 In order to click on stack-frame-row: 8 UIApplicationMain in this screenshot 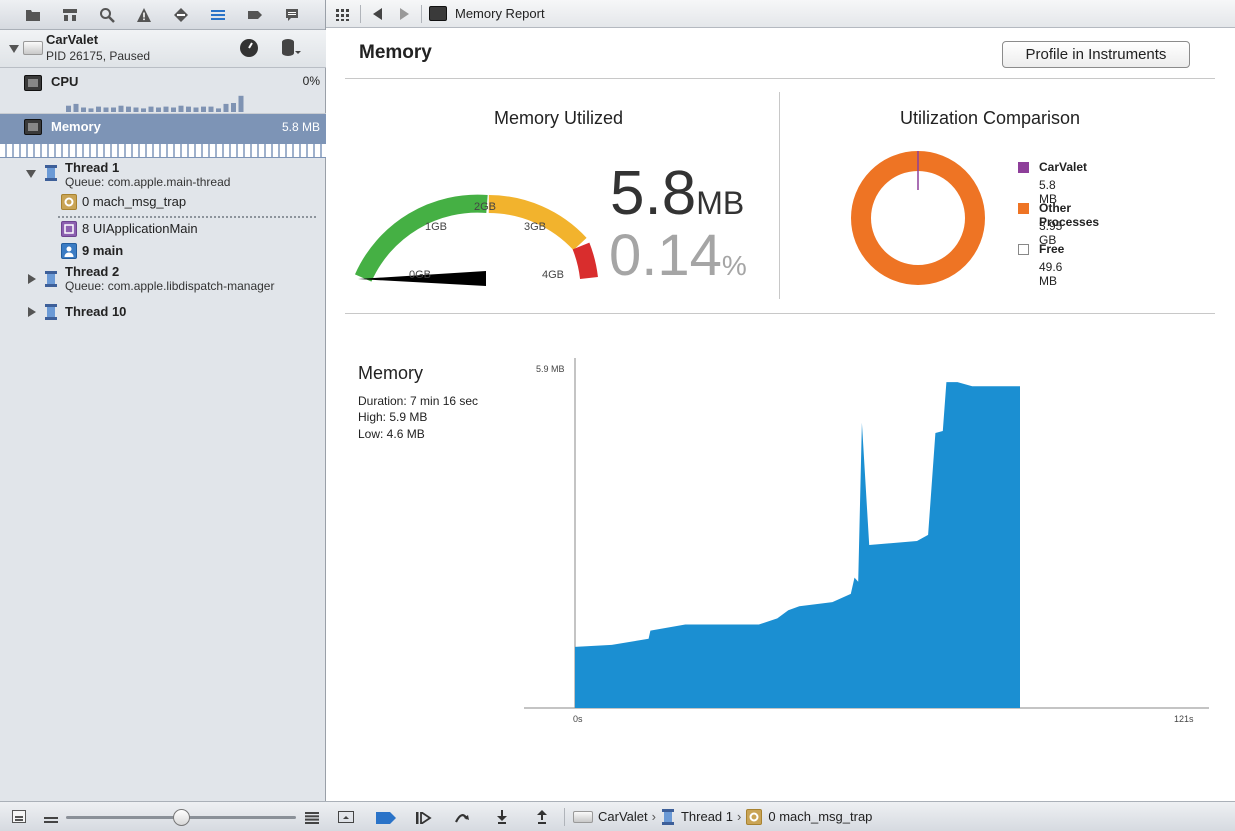, I will do `click(187, 230)`.